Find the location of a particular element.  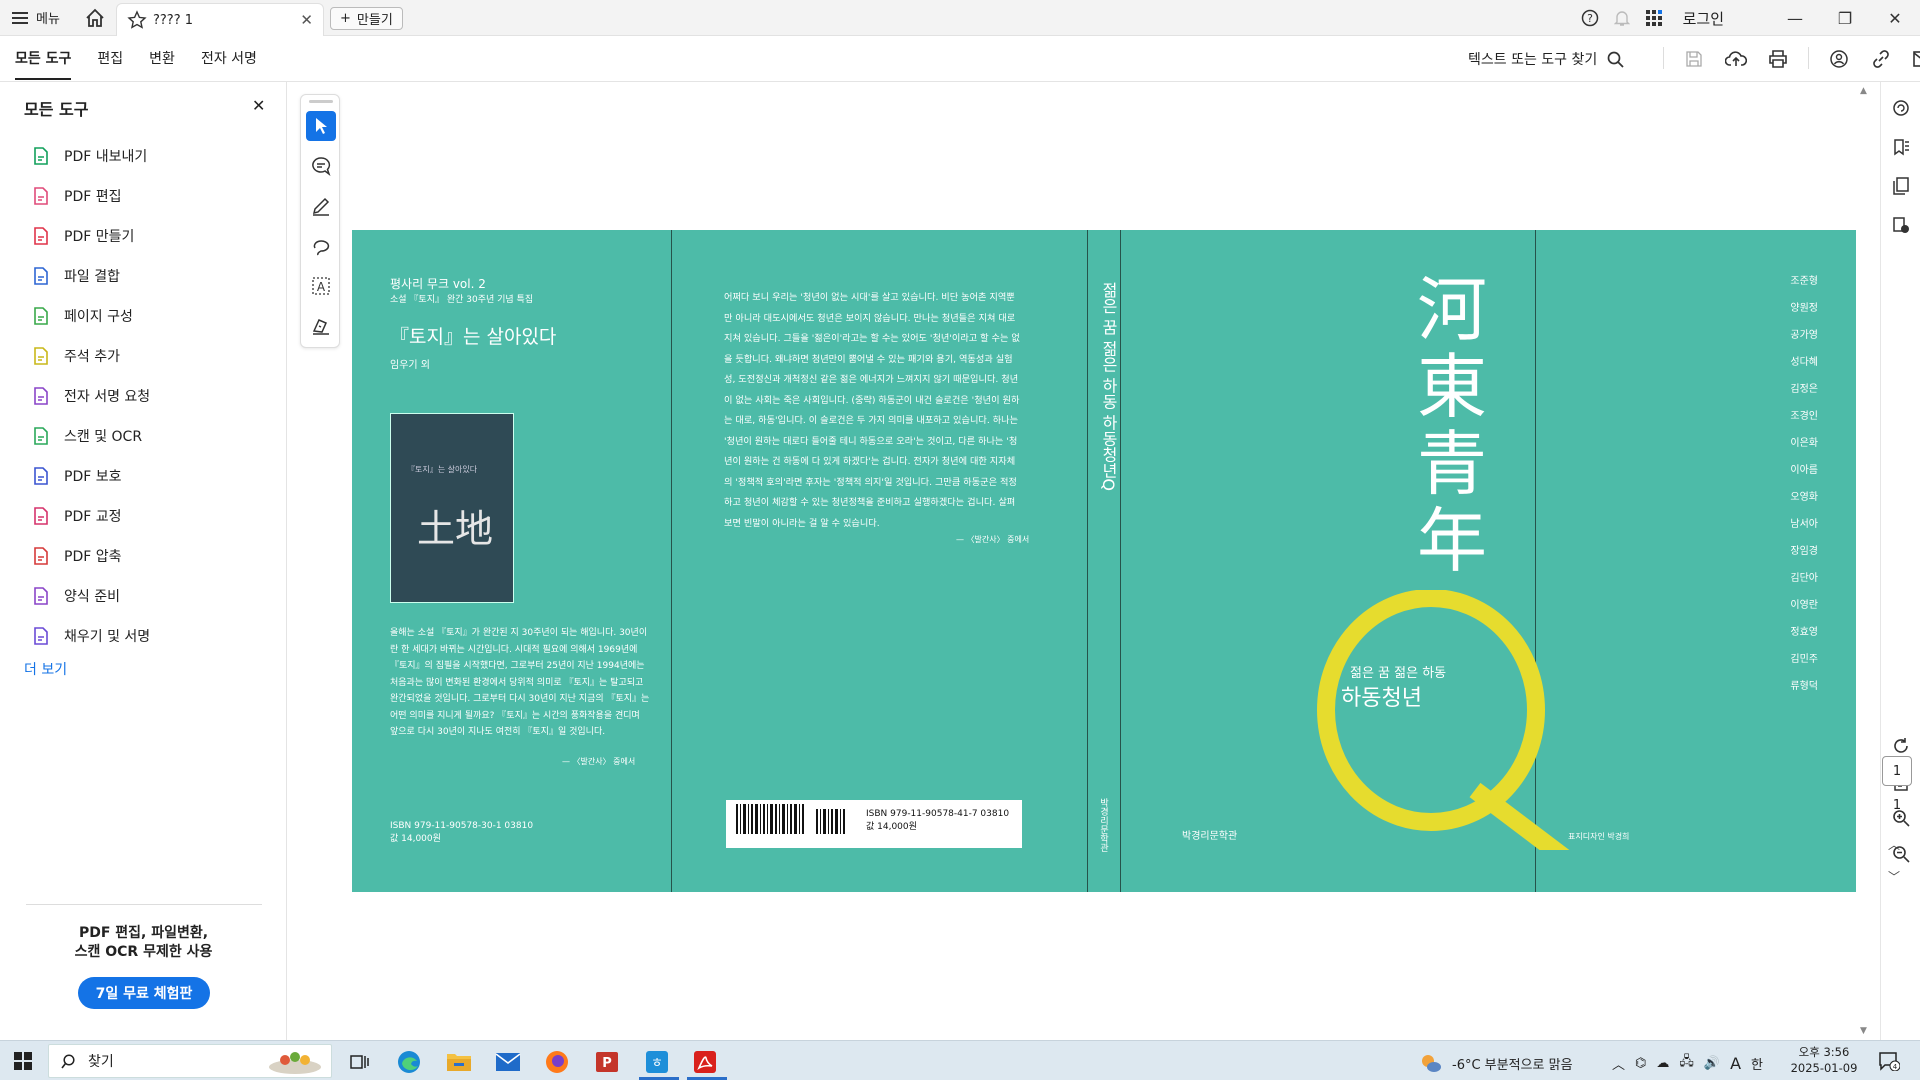

window-close-icon: ✕ is located at coordinates (1895, 18).